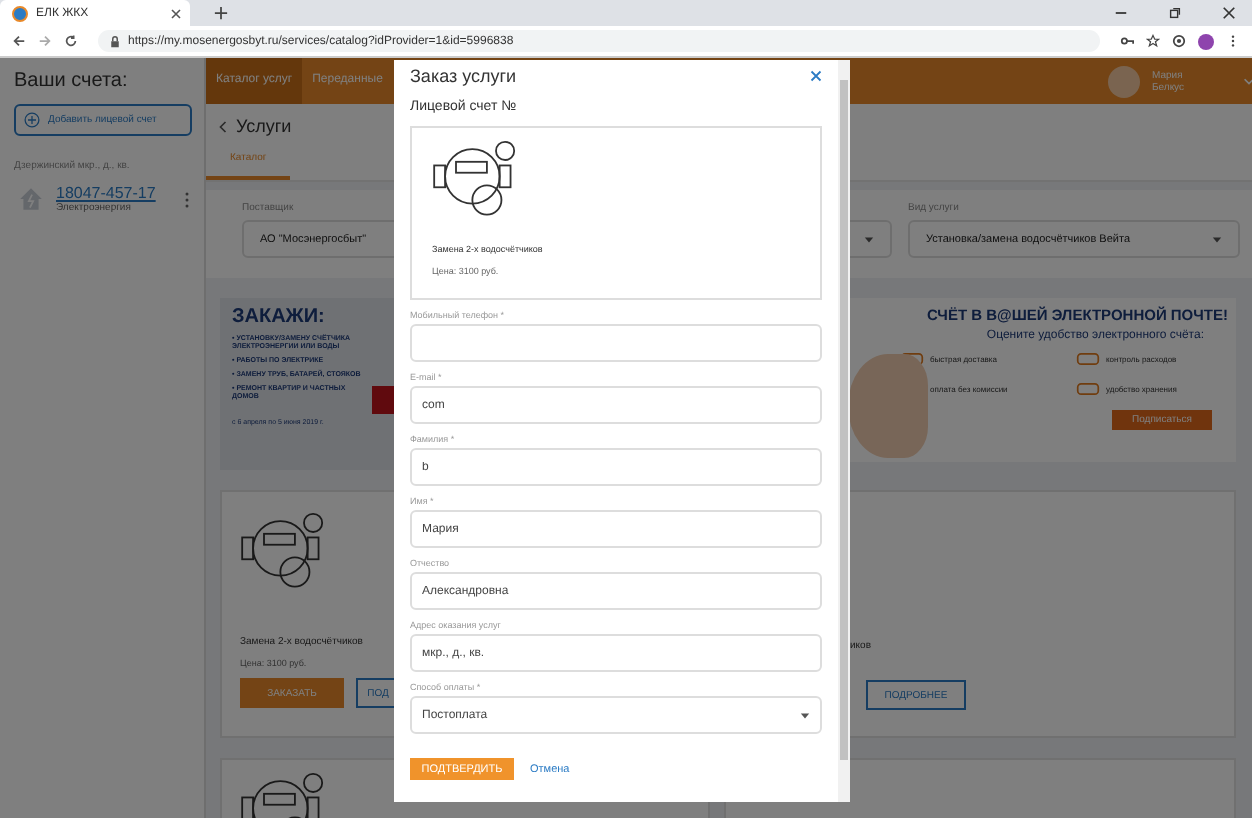 The width and height of the screenshot is (1252, 818). Describe the element at coordinates (1175, 13) in the screenshot. I see `restore-icon` at that location.